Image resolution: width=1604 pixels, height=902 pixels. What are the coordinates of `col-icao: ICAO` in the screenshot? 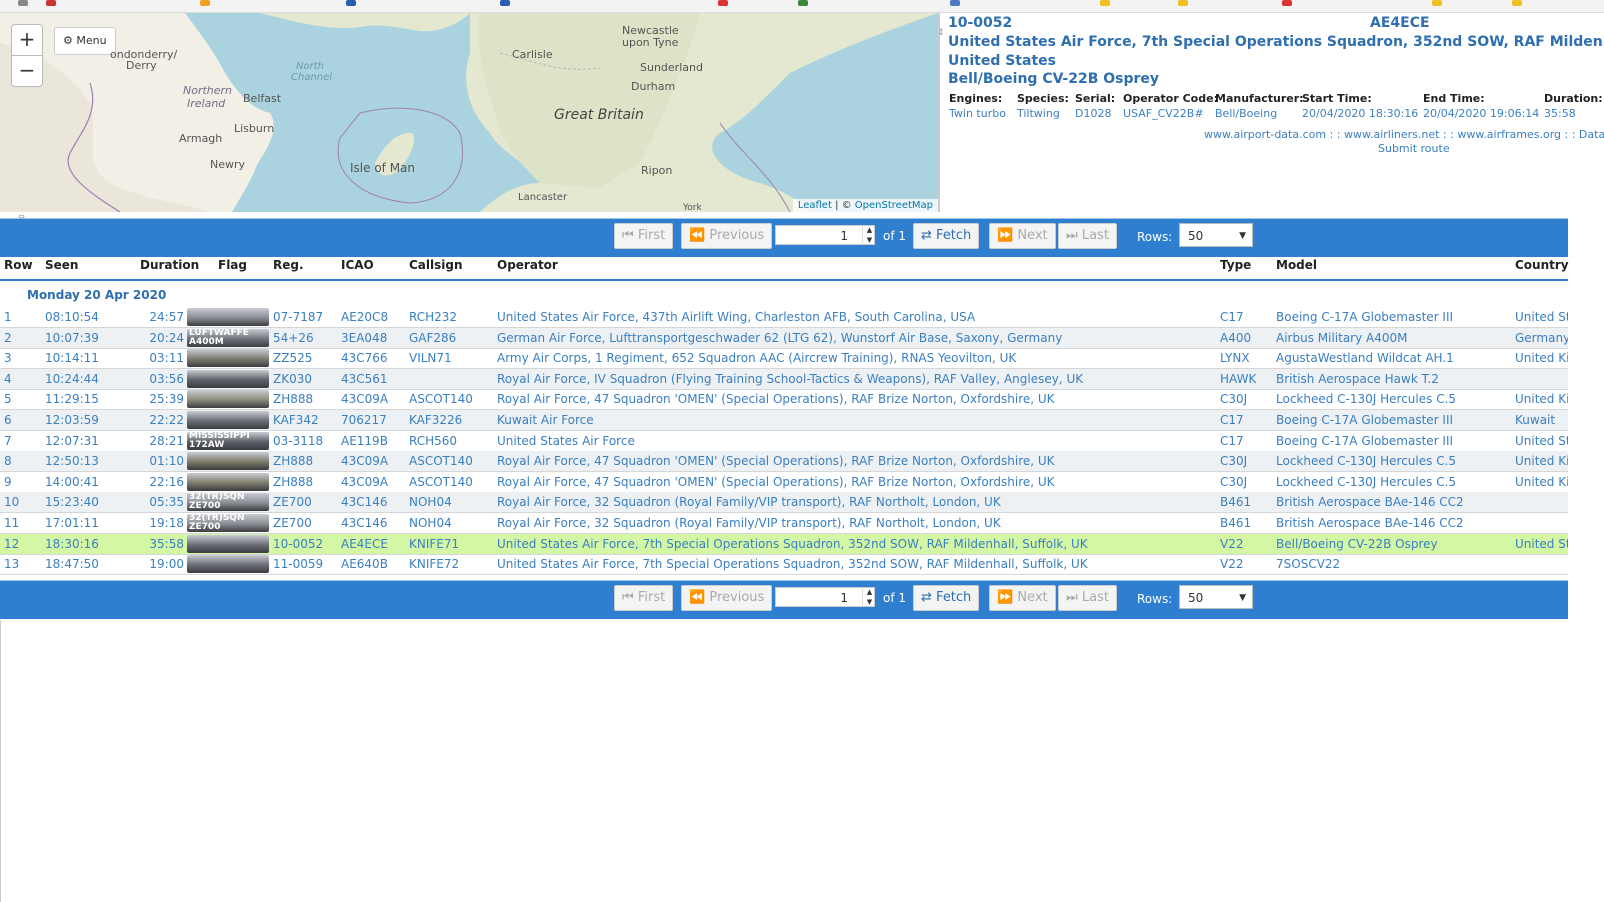 It's located at (357, 265).